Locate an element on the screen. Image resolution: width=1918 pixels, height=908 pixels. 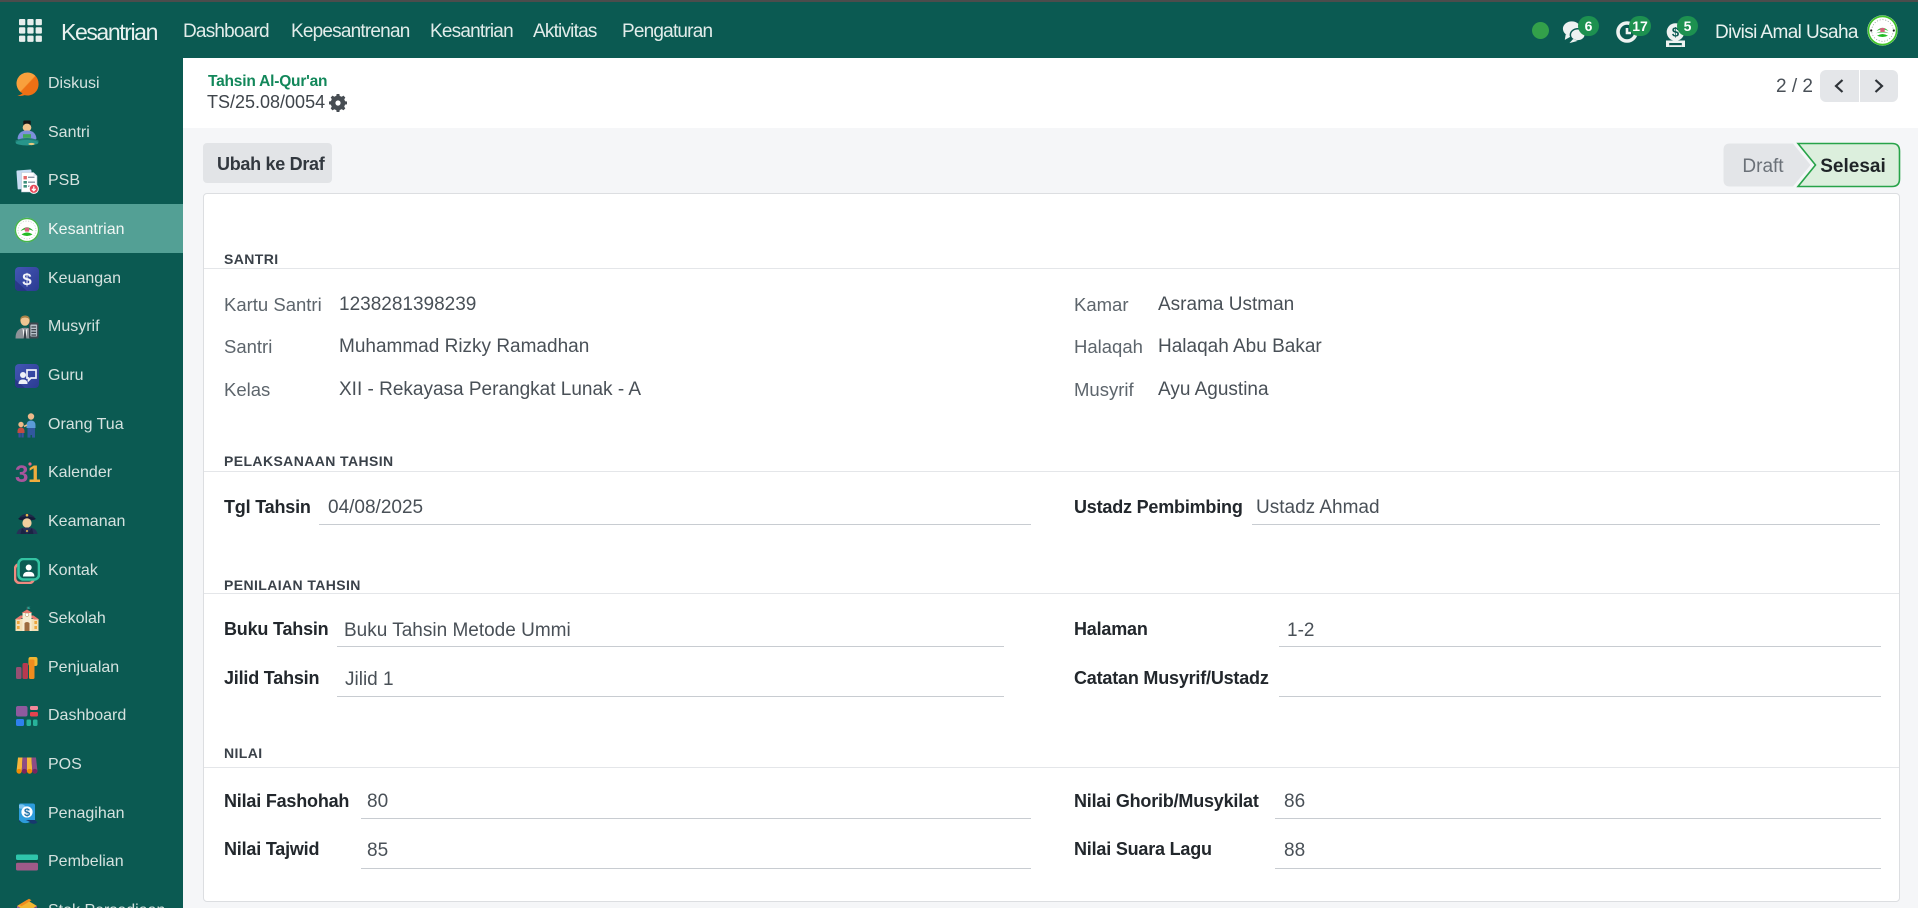
svg-text: Selesai is located at coordinates (1853, 166).